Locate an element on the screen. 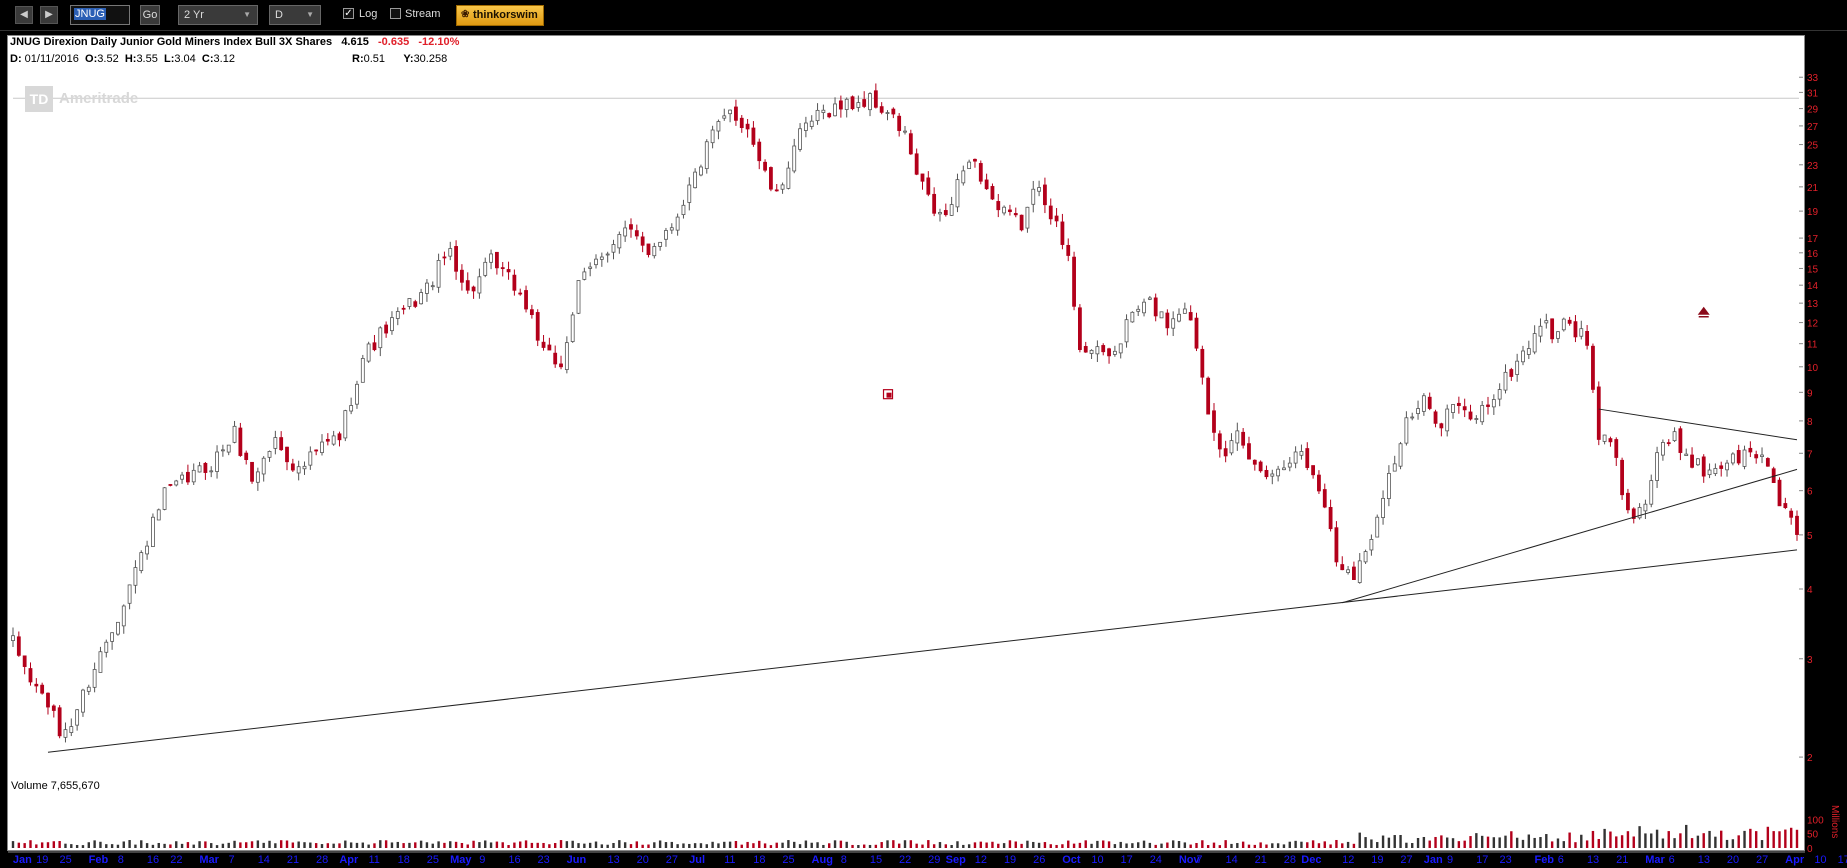 The height and width of the screenshot is (868, 1847). y-tick-label: 33 is located at coordinates (1813, 78).